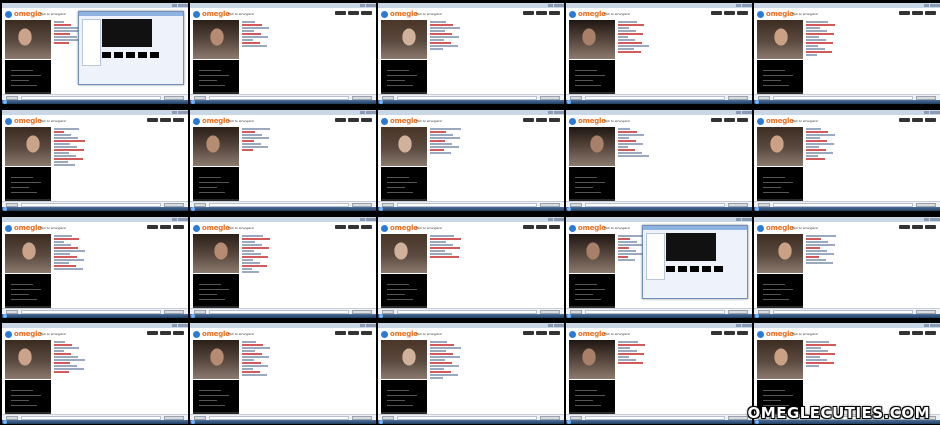 The width and height of the screenshot is (940, 425). Describe the element at coordinates (805, 121) in the screenshot. I see `tagline: Talk to strangers!` at that location.